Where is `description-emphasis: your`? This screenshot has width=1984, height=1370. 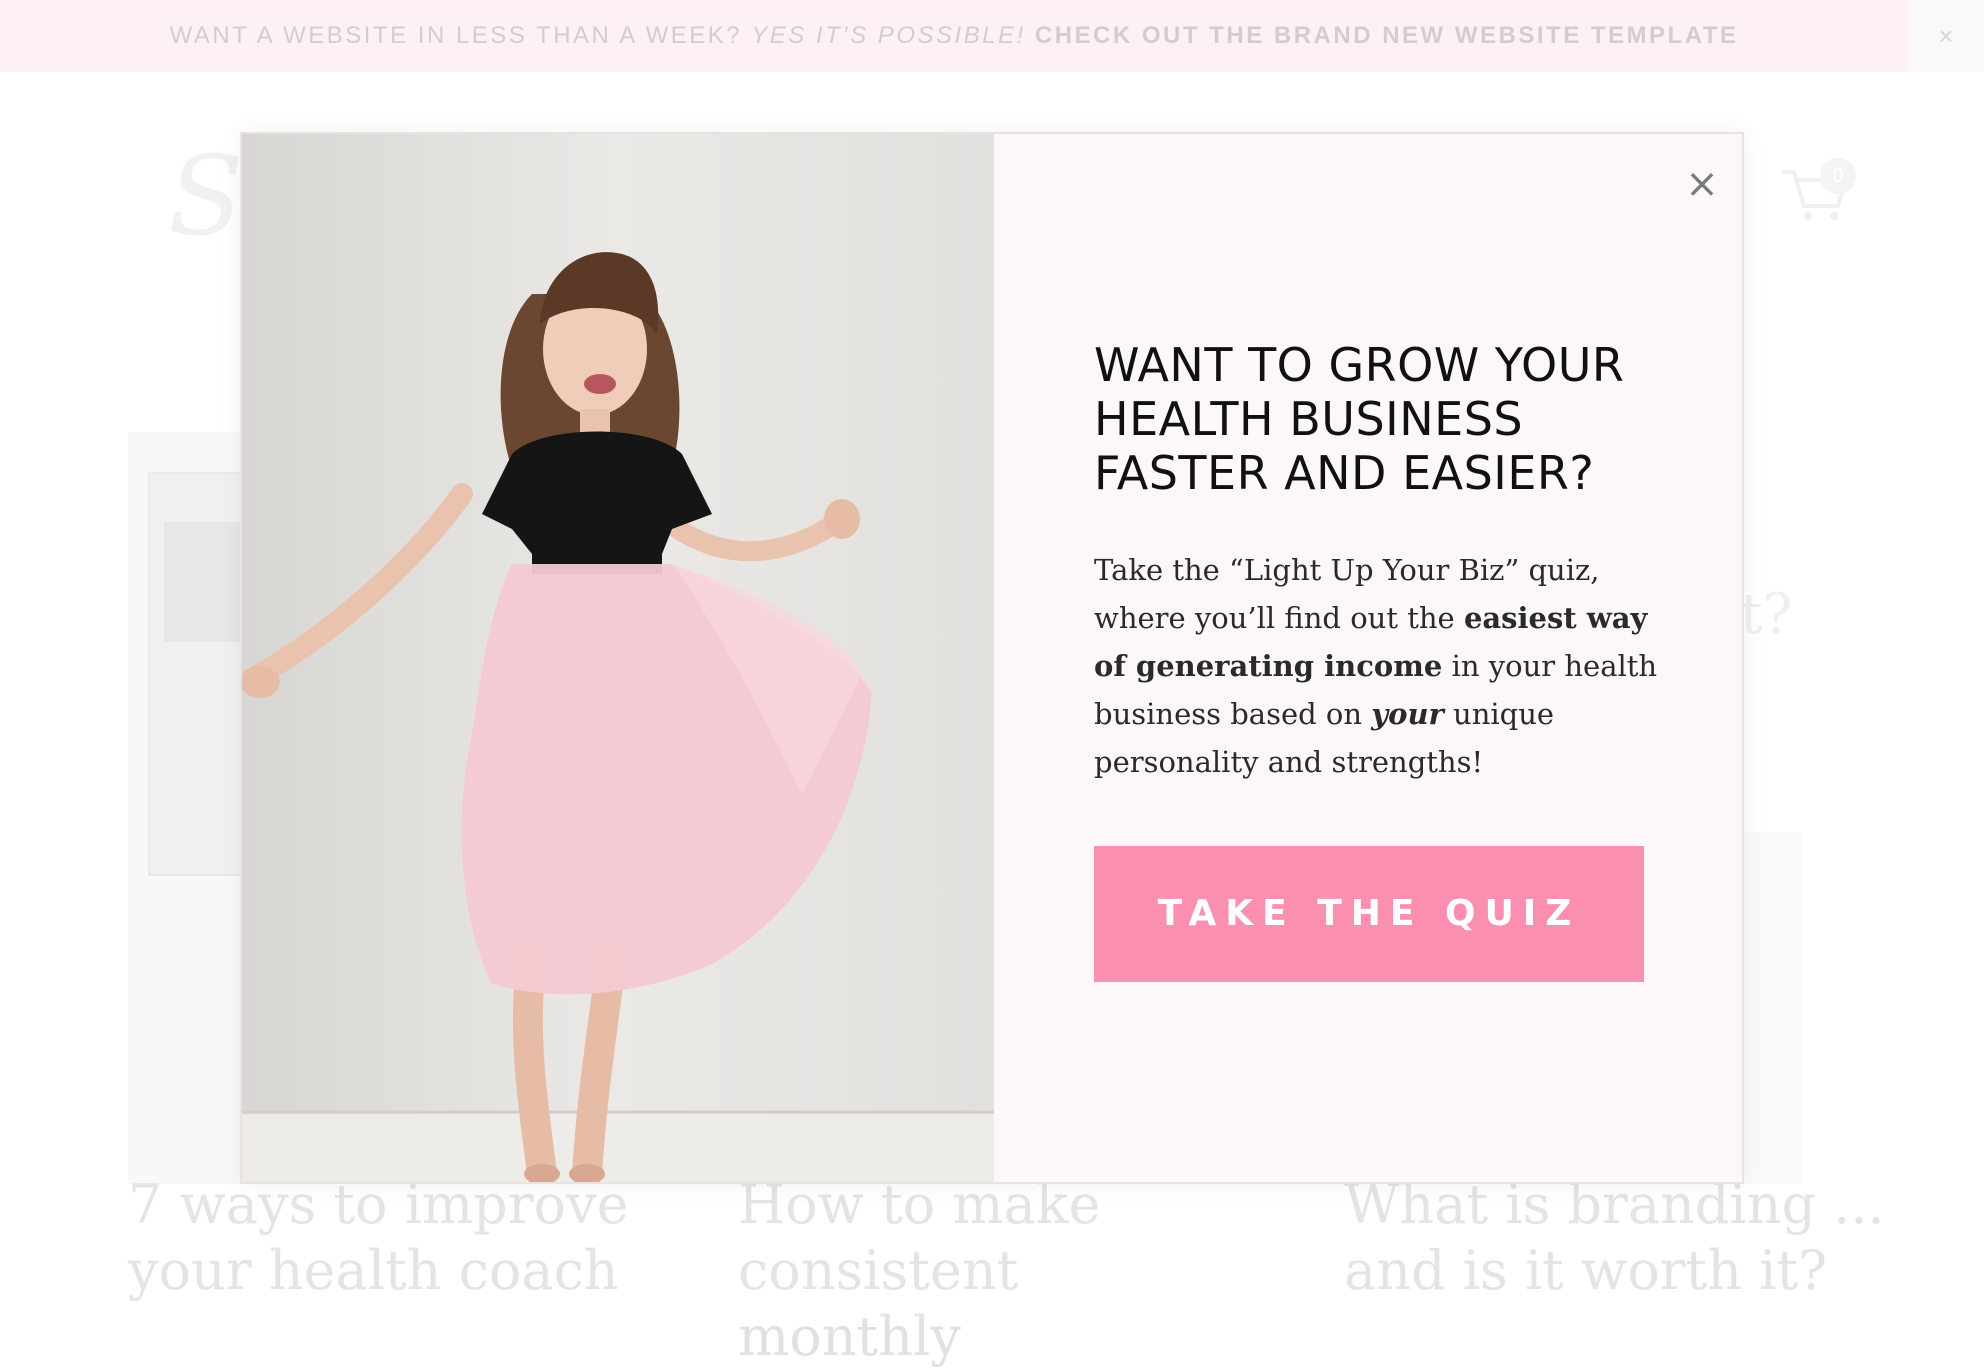
description-emphasis: your is located at coordinates (1407, 714).